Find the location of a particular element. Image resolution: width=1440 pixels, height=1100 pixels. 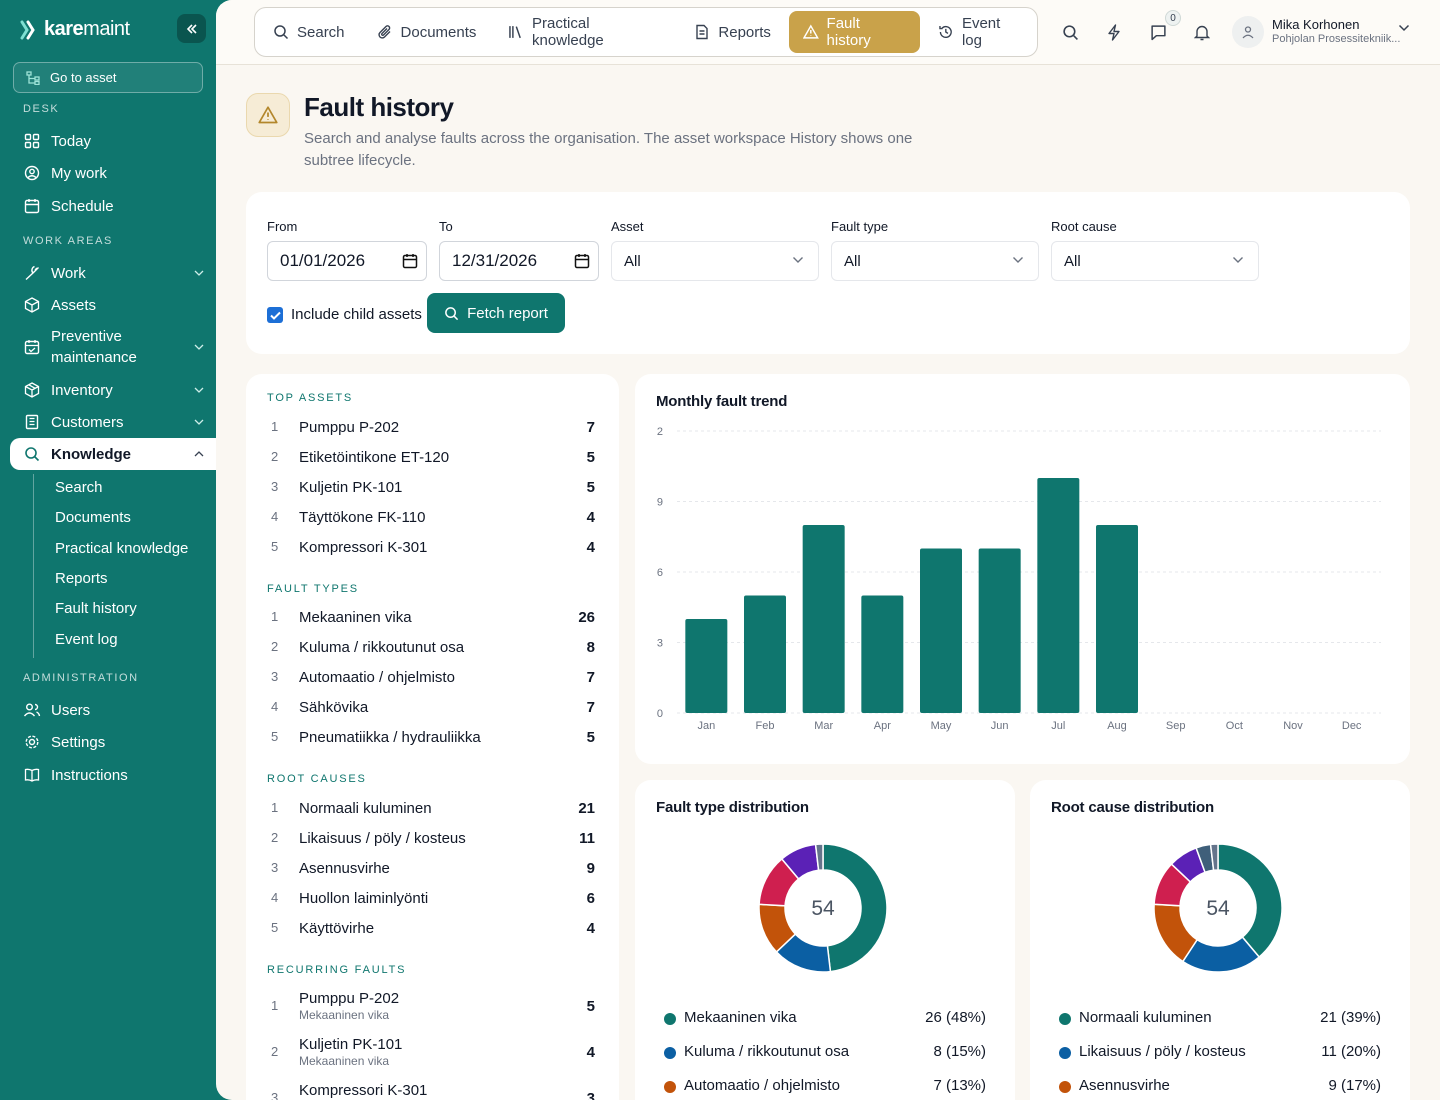

list-item: 4 Täyttökone FK-110 4 is located at coordinates (431, 520).